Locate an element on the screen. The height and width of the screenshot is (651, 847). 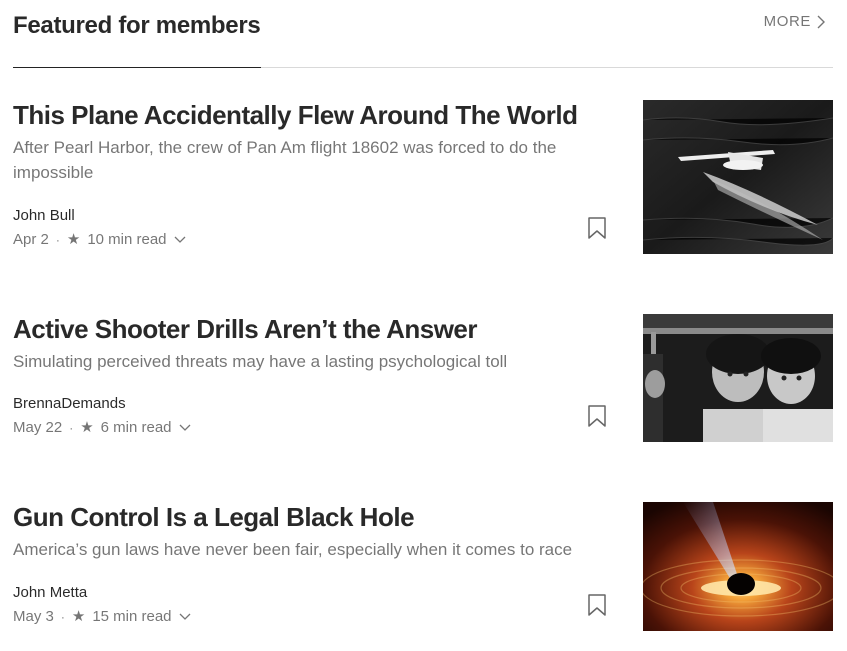
read-time: 15 min read is located at coordinates (132, 616).